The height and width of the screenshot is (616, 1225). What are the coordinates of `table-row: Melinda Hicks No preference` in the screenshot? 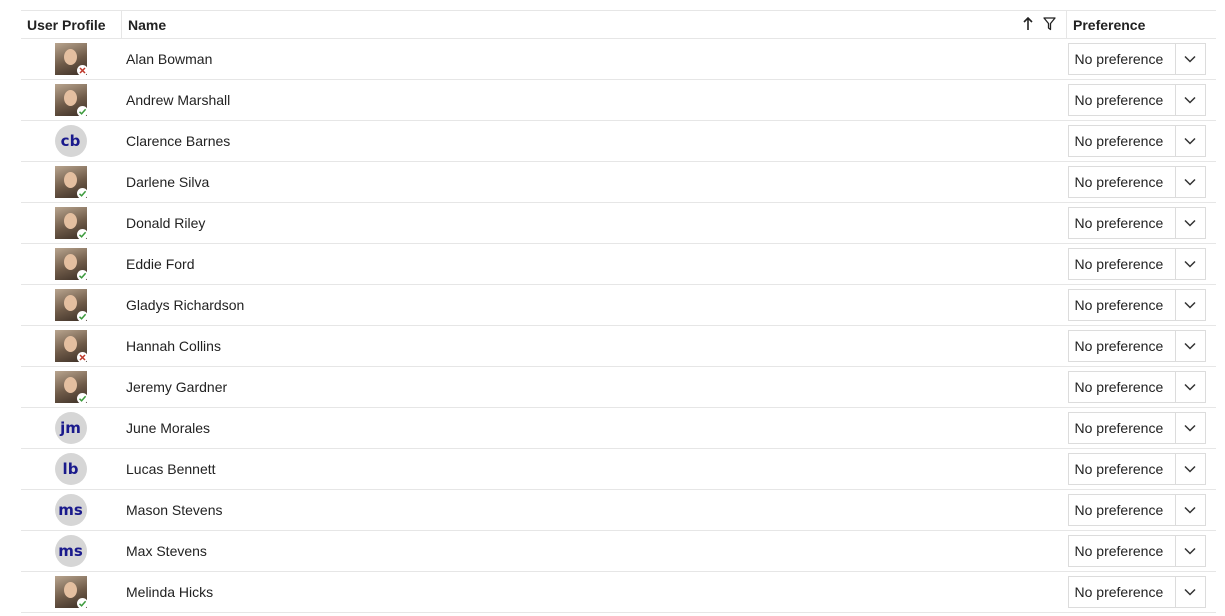 It's located at (618, 592).